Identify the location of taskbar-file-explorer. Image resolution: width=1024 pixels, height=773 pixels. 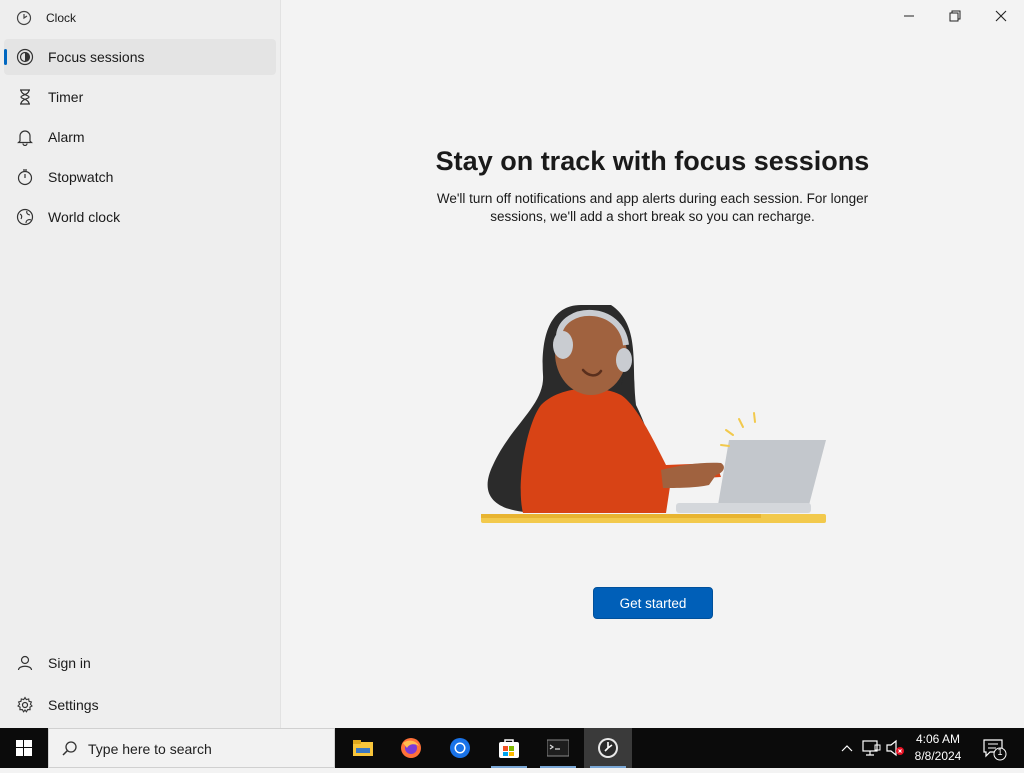
(363, 748).